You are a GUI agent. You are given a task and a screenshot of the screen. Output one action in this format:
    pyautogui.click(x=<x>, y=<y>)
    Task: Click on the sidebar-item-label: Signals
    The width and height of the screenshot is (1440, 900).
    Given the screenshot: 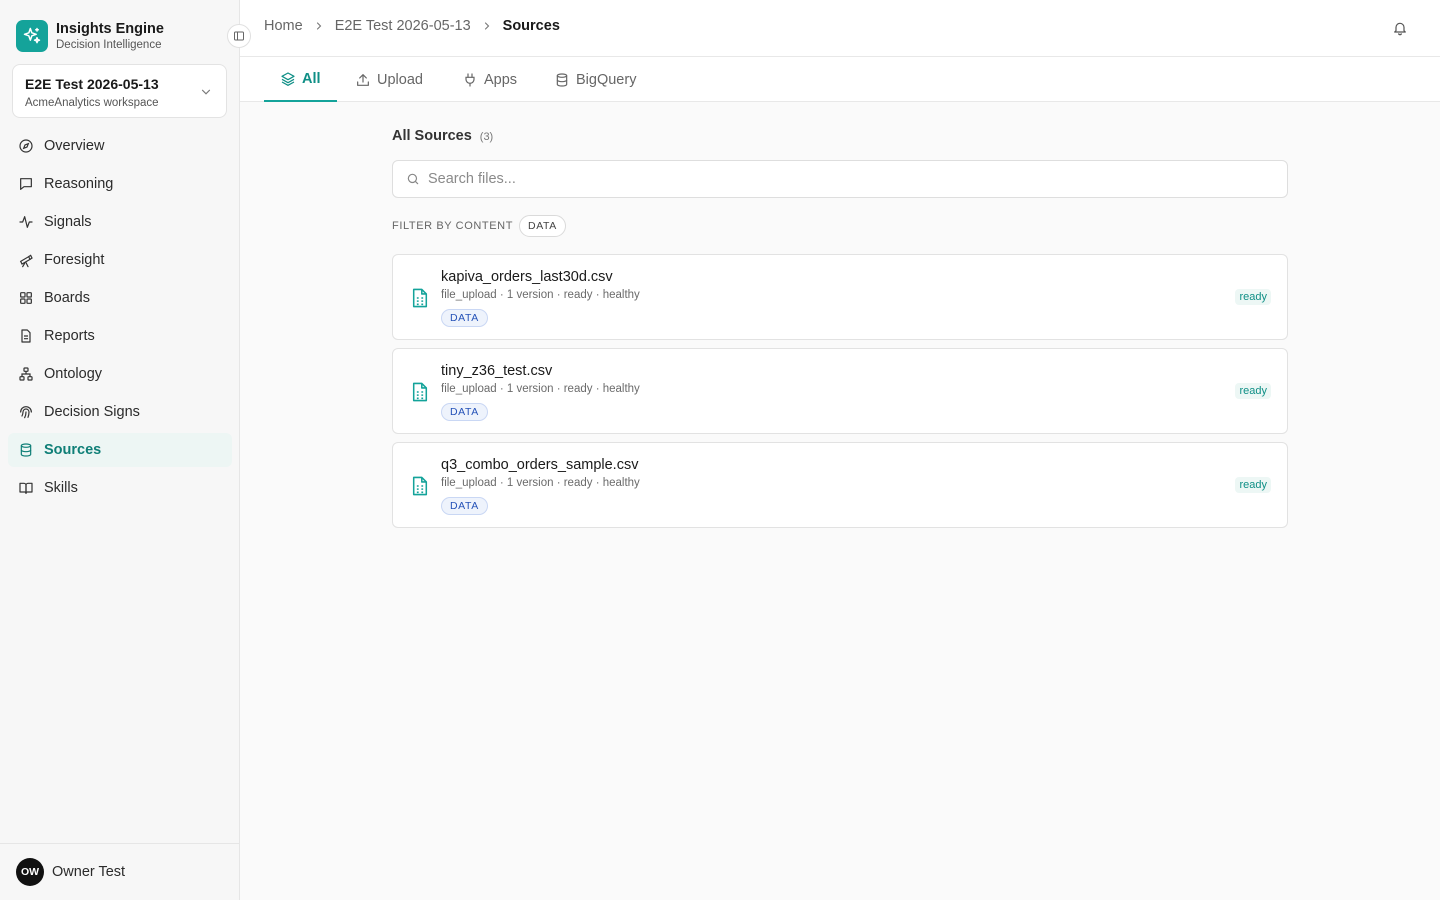 What is the action you would take?
    pyautogui.click(x=68, y=222)
    